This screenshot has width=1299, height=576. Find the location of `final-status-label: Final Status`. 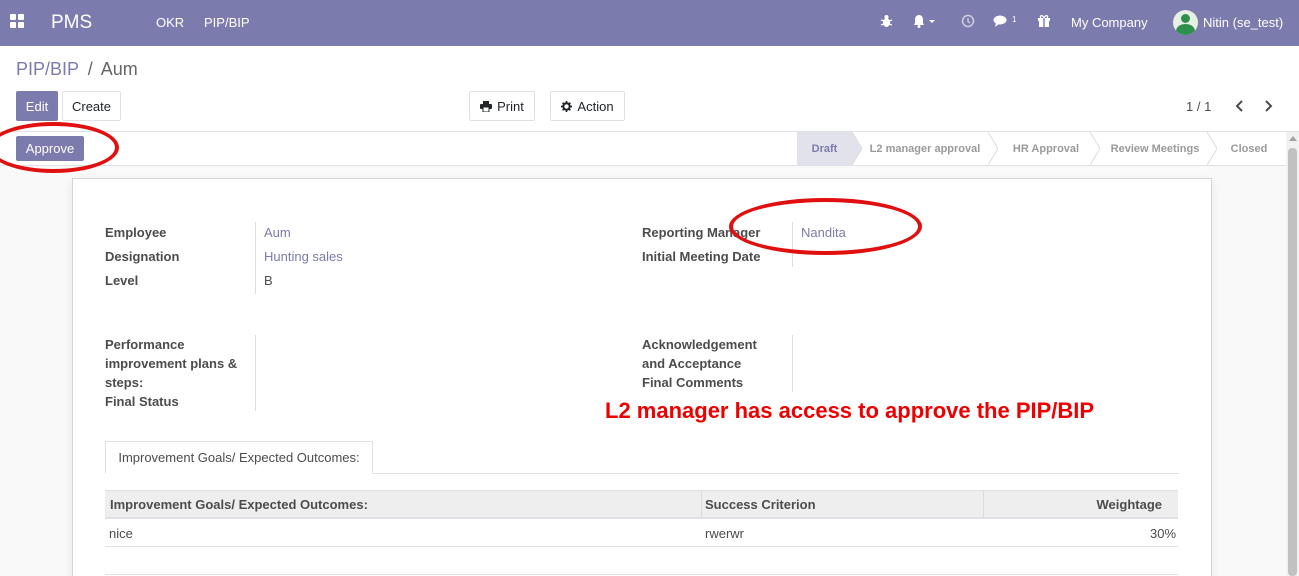

final-status-label: Final Status is located at coordinates (142, 401).